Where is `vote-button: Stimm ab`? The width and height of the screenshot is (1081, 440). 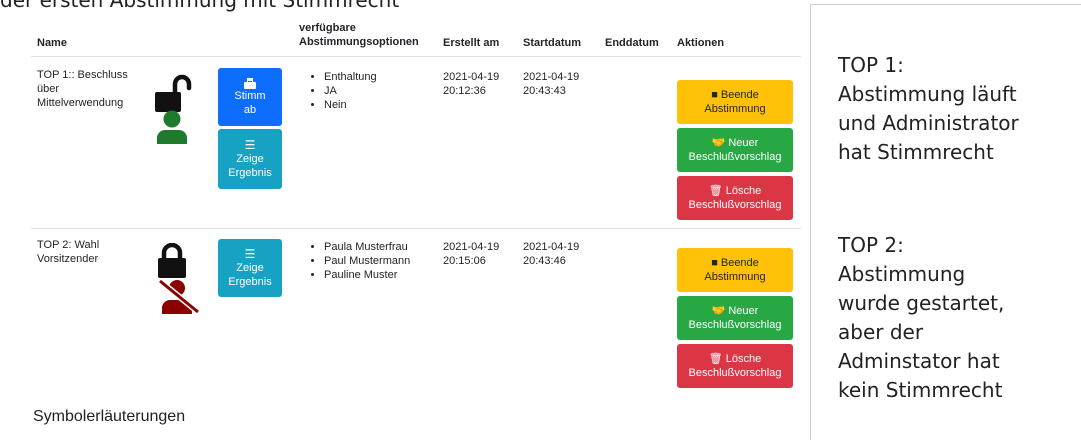
vote-button: Stimm ab is located at coordinates (250, 97).